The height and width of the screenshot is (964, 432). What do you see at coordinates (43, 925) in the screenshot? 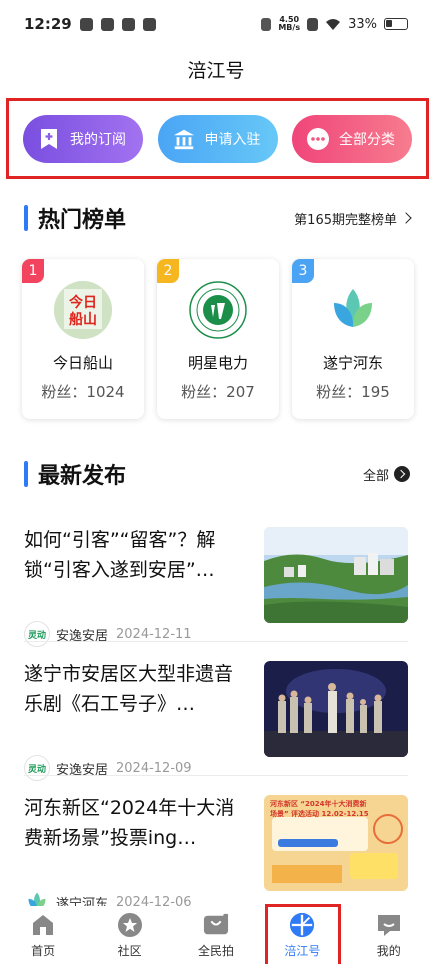
I see `home-icon` at bounding box center [43, 925].